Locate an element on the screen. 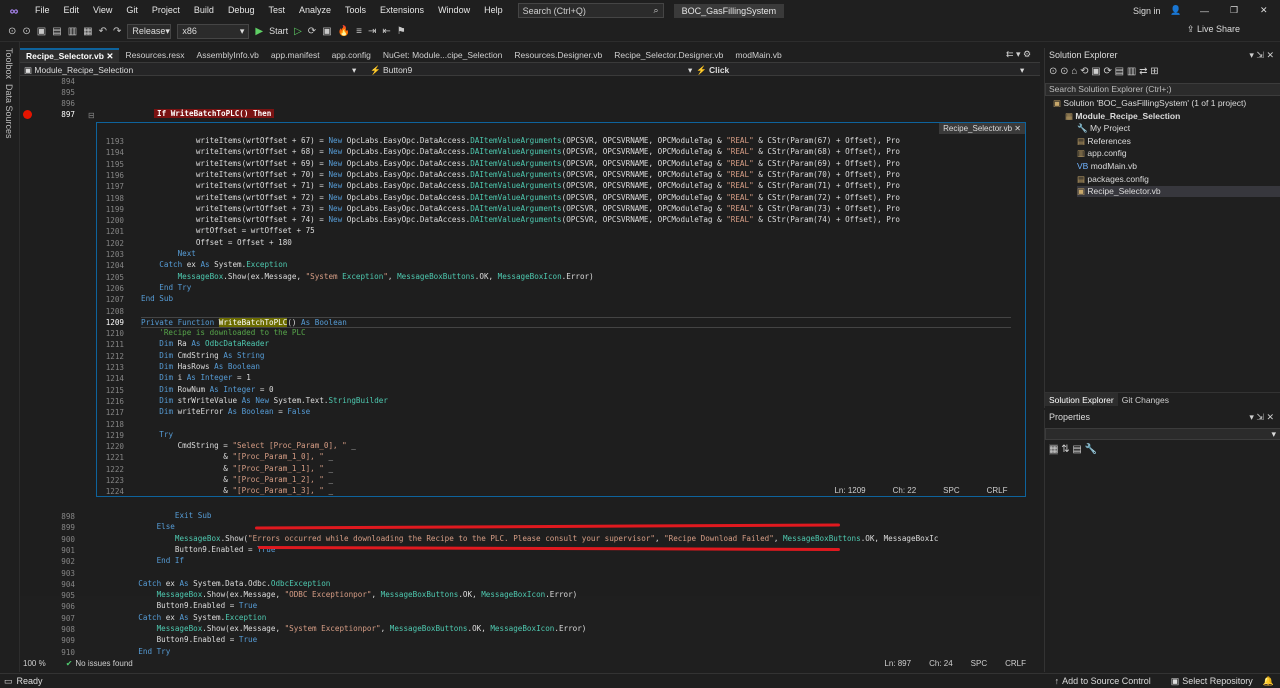  restore-icon: ❐ is located at coordinates (1234, 10).